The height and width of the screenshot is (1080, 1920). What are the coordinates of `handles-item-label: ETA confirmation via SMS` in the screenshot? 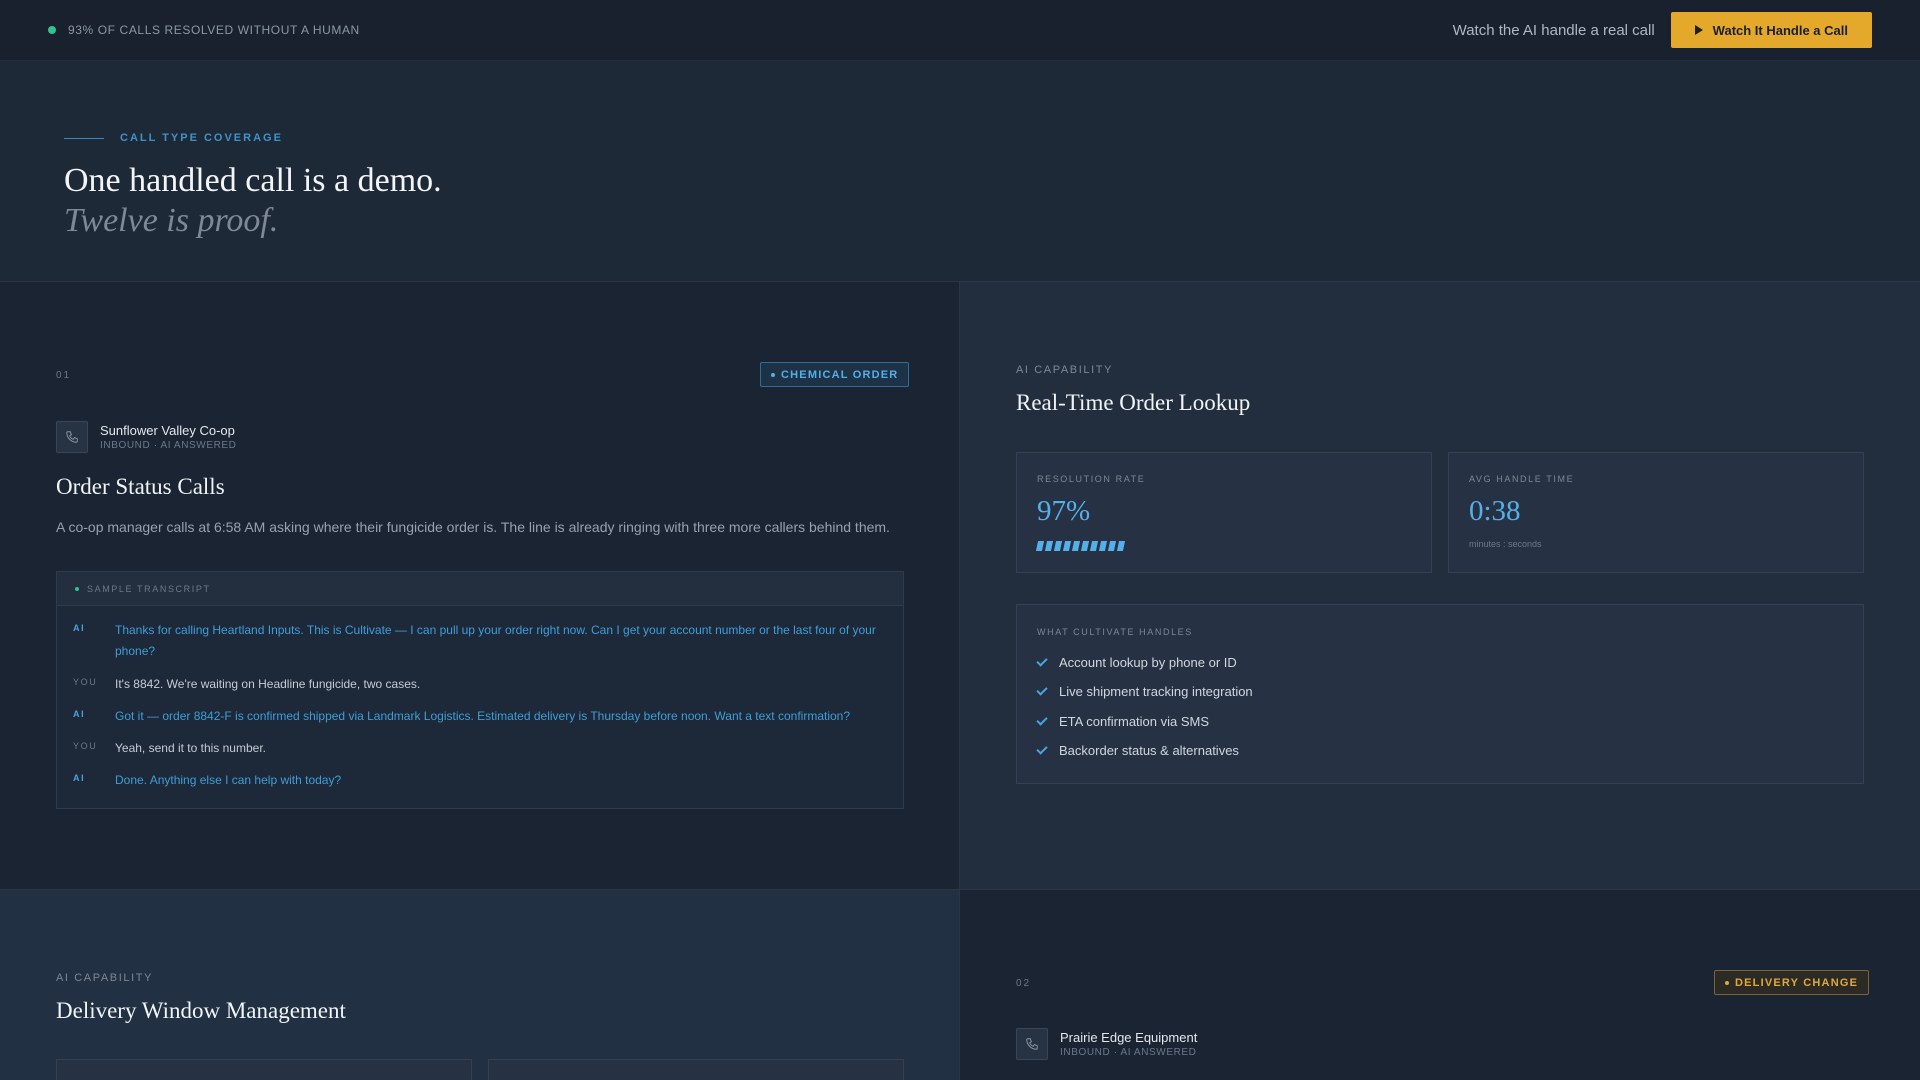 It's located at (1134, 721).